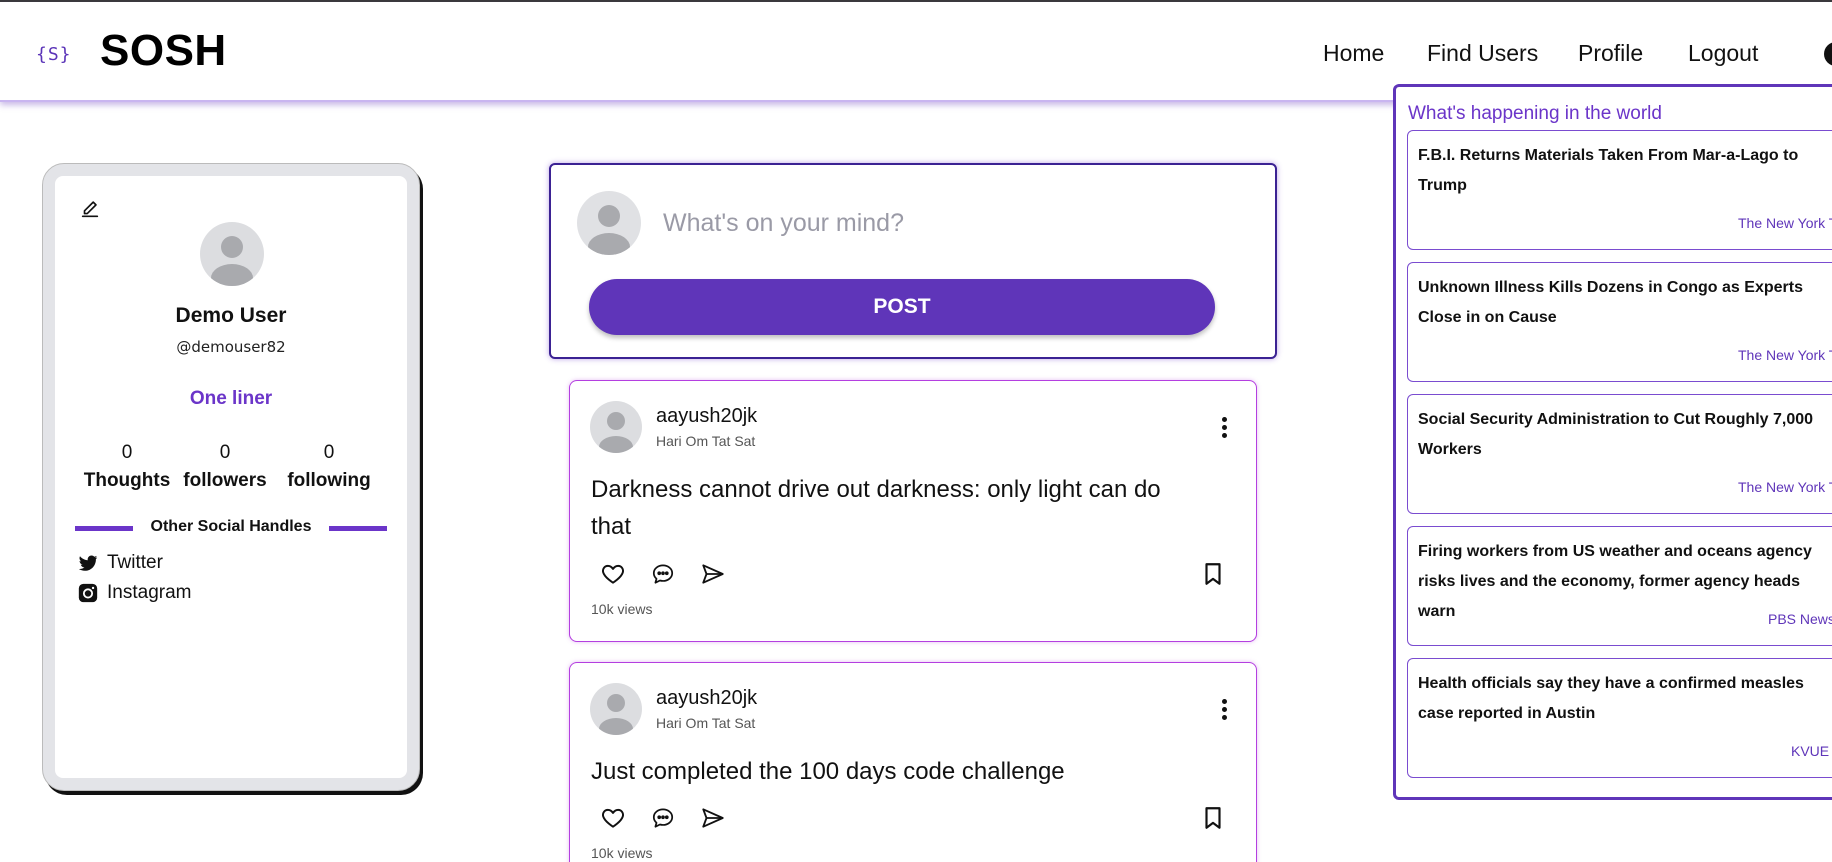 This screenshot has width=1832, height=862. I want to click on theme-toggle-icon, so click(1828, 54).